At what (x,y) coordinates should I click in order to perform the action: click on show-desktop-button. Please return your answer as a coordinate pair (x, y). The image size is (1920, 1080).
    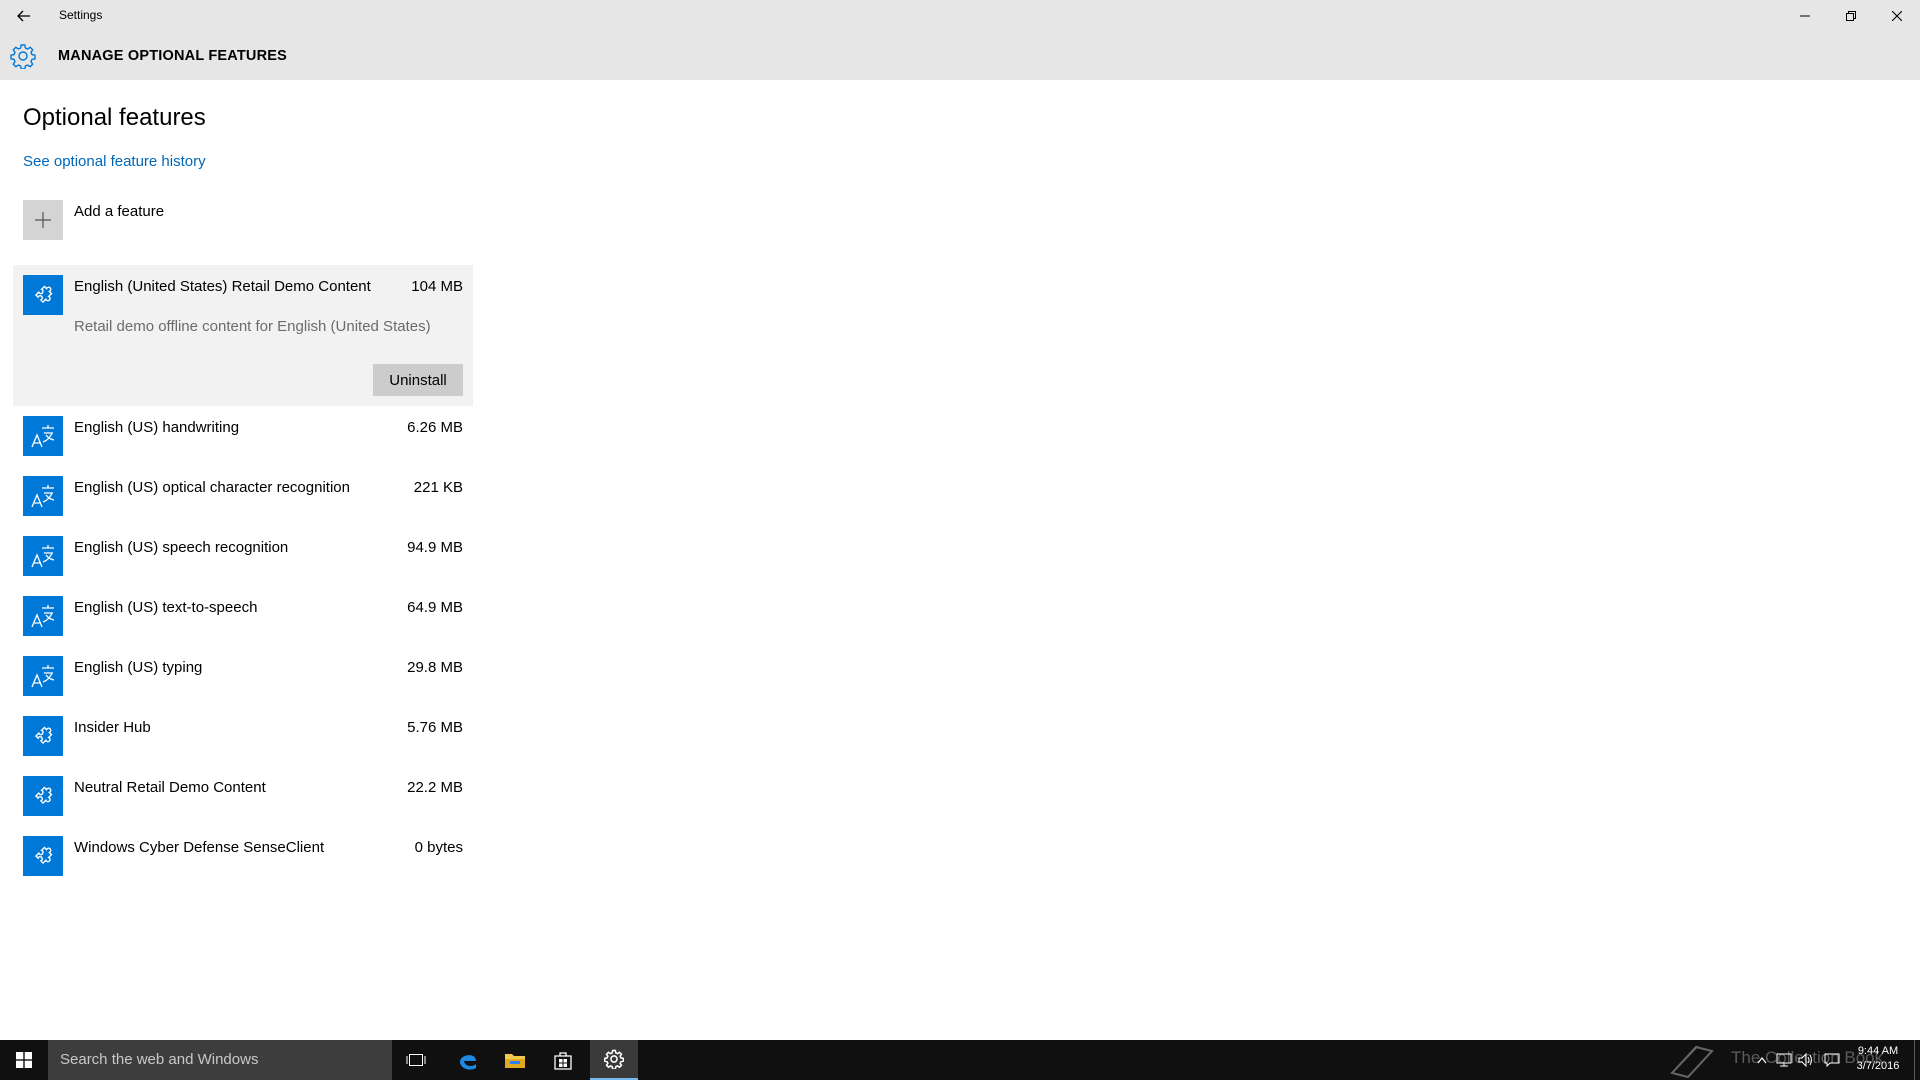
    Looking at the image, I should click on (1917, 1060).